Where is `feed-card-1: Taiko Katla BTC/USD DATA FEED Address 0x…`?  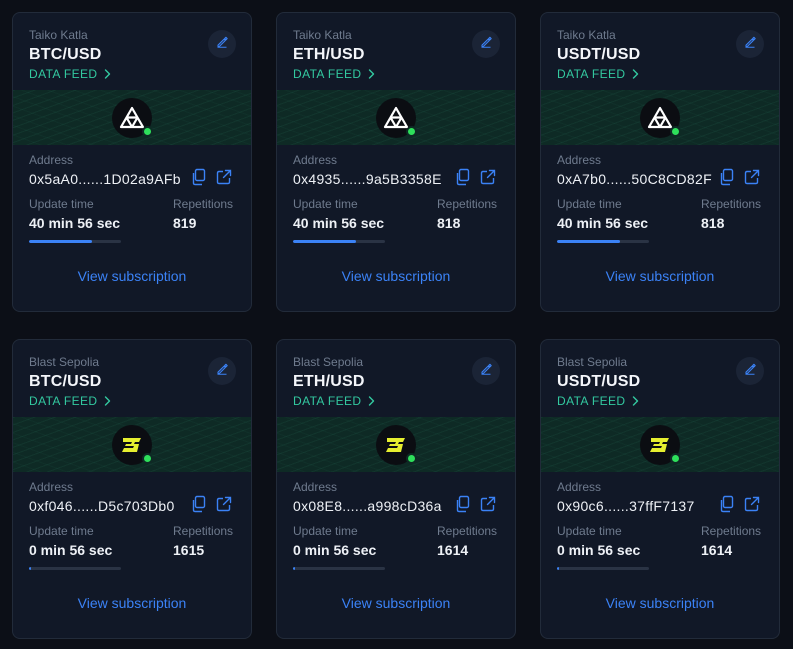
feed-card-1: Taiko Katla BTC/USD DATA FEED Address 0x… is located at coordinates (132, 162).